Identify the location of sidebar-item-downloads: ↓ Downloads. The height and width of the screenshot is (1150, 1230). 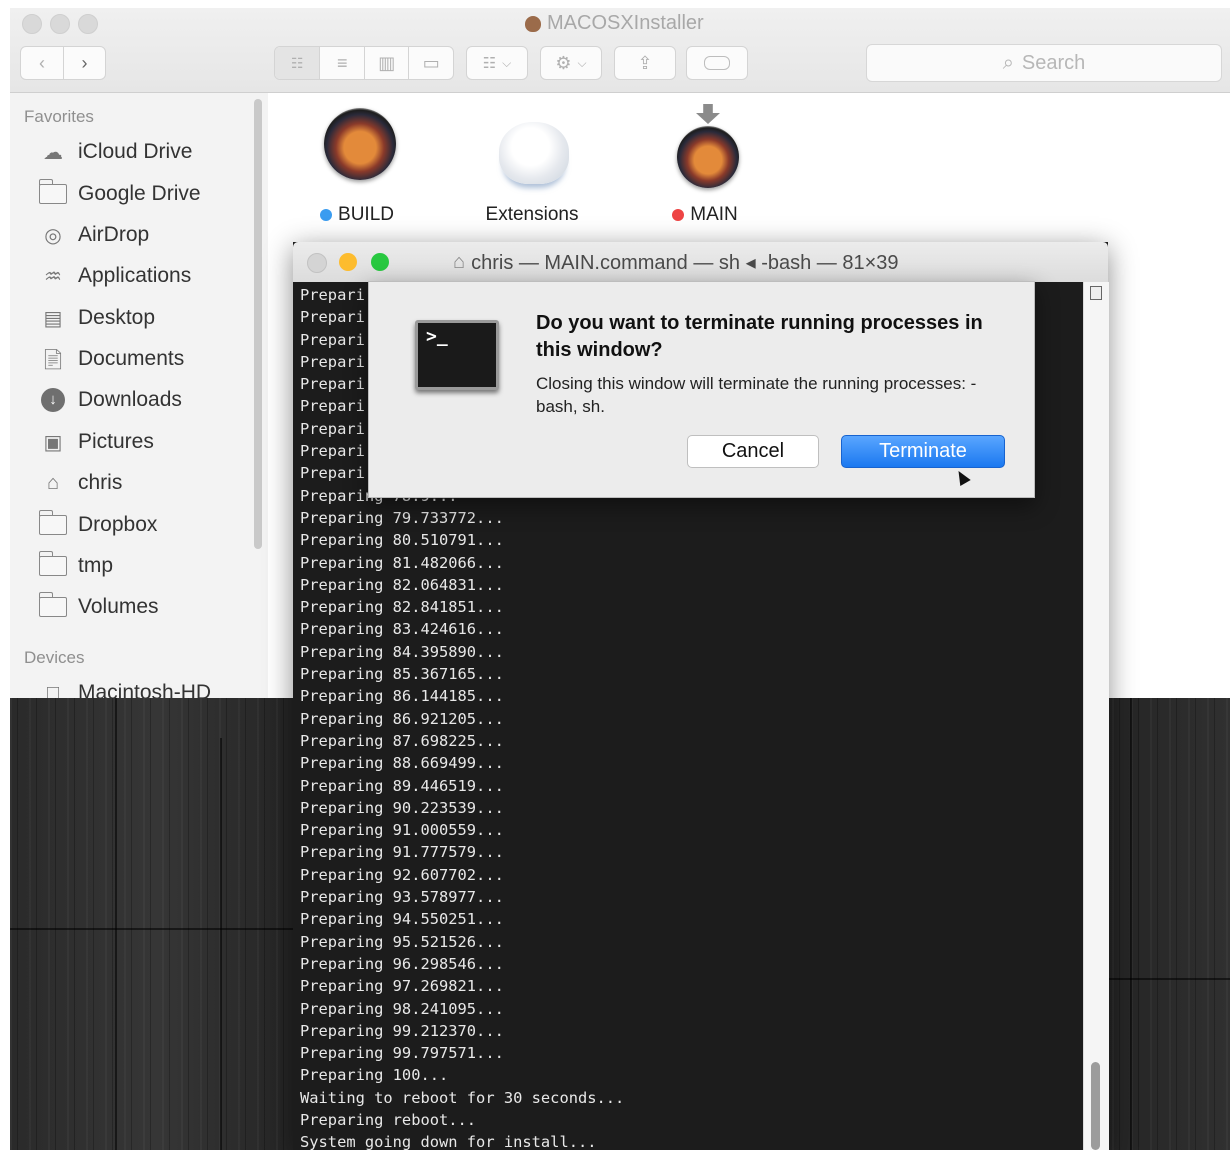
(110, 400).